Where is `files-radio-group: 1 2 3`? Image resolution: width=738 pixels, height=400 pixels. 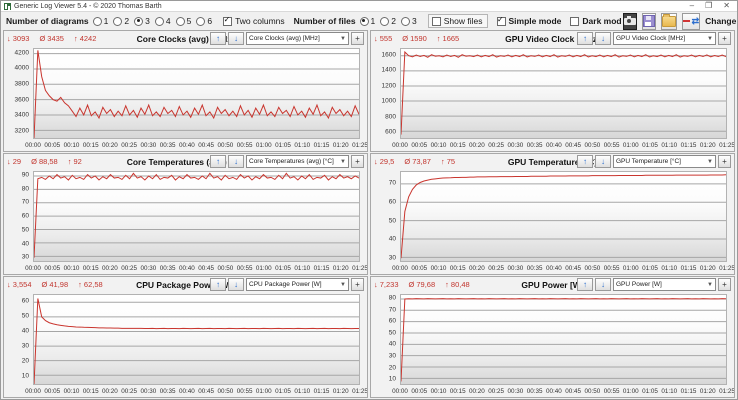
files-radio-group: 1 2 3 is located at coordinates (389, 21).